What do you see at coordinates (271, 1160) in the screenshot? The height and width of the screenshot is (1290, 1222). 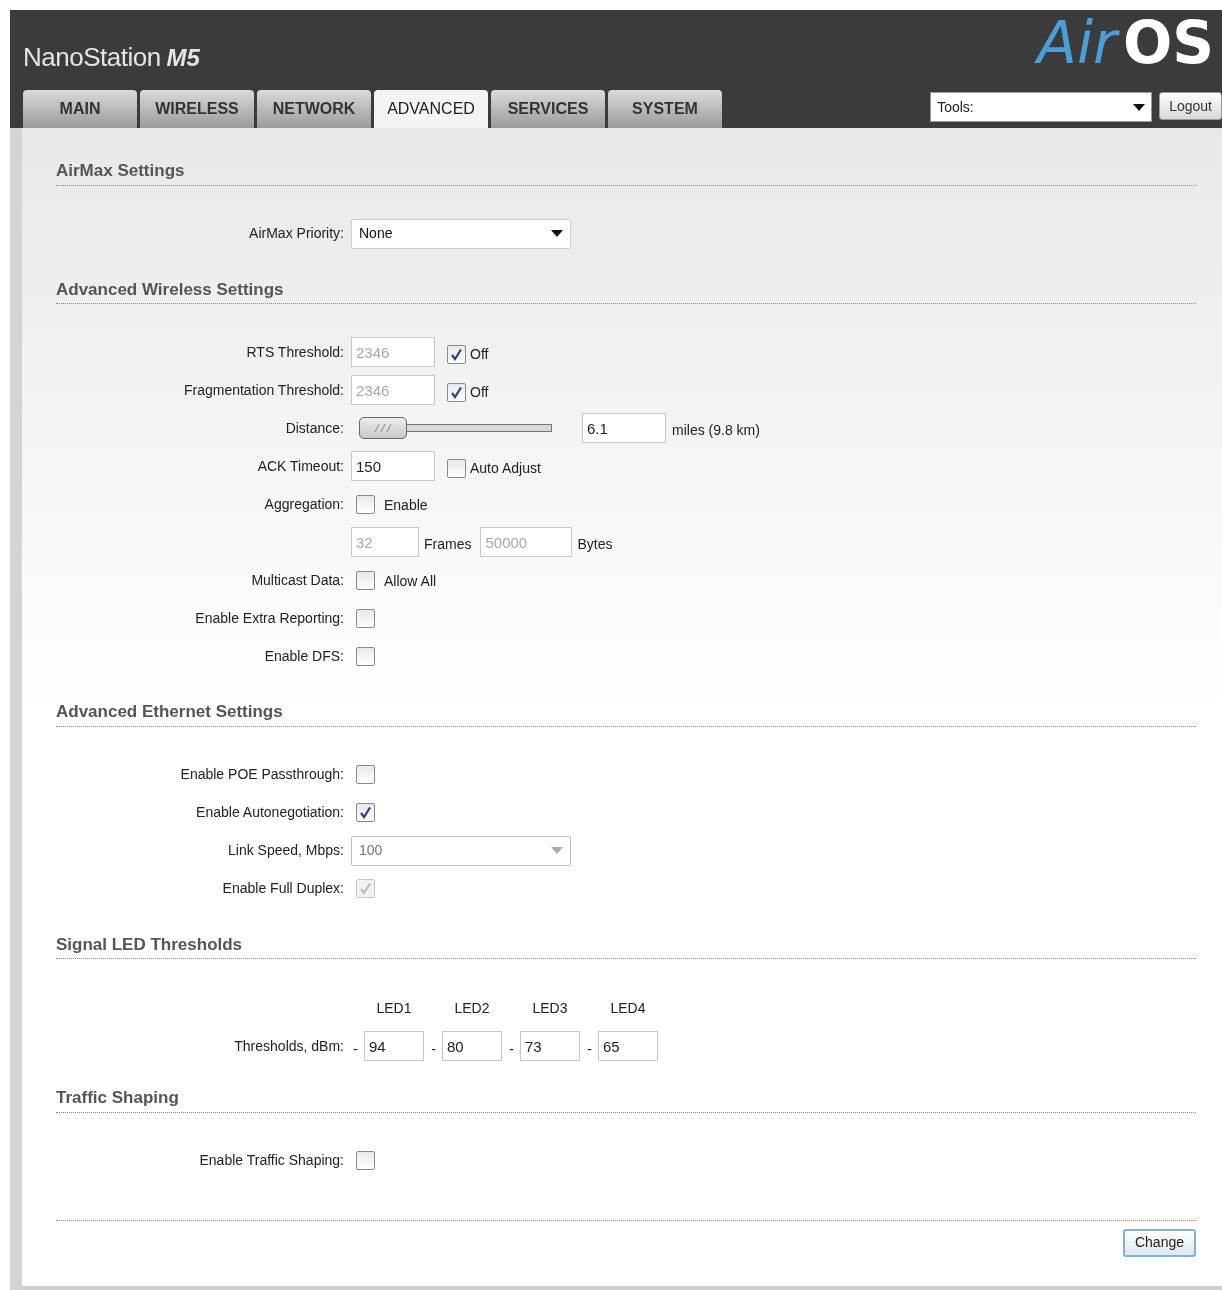 I see `field-label: Enable Traffic Shaping:` at bounding box center [271, 1160].